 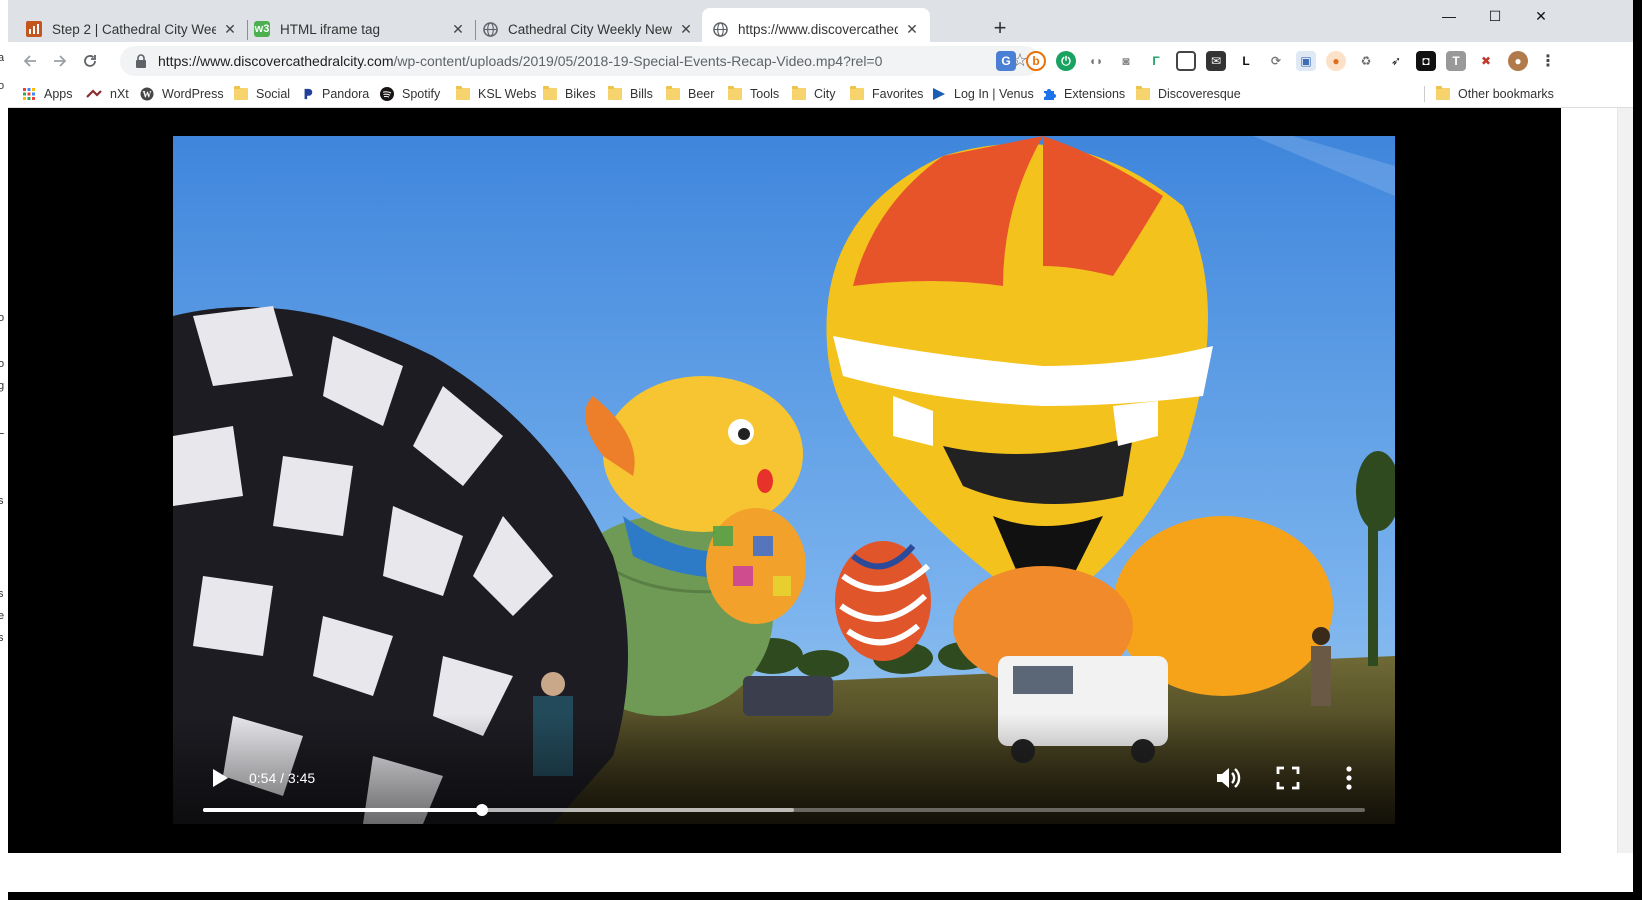 What do you see at coordinates (1625, 480) in the screenshot?
I see `page-scrollbar` at bounding box center [1625, 480].